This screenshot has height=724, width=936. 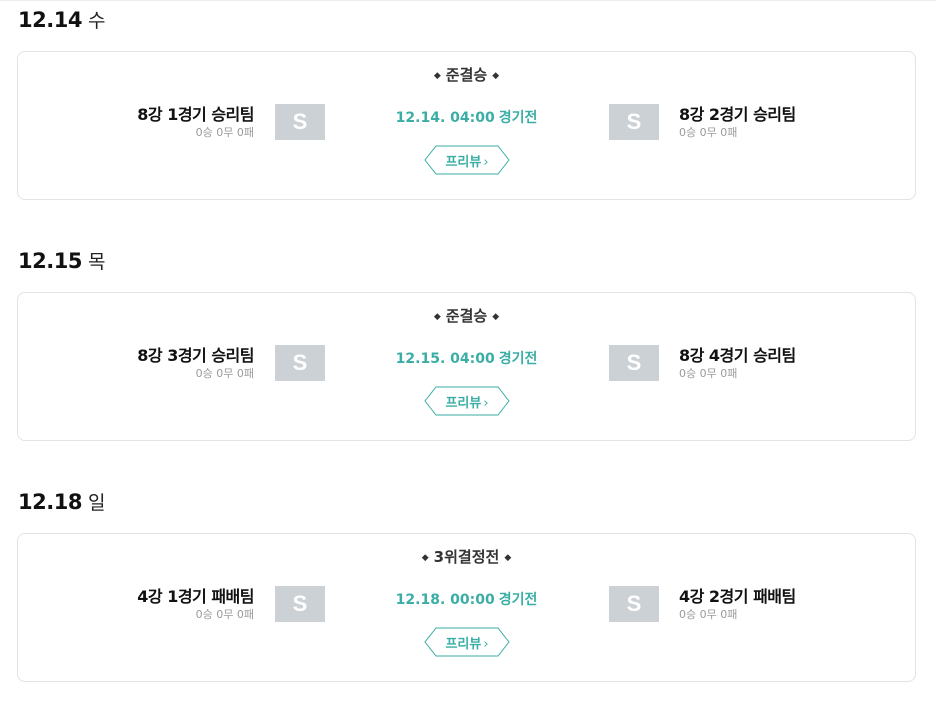 I want to click on round-name: 3위결정전, so click(x=466, y=557).